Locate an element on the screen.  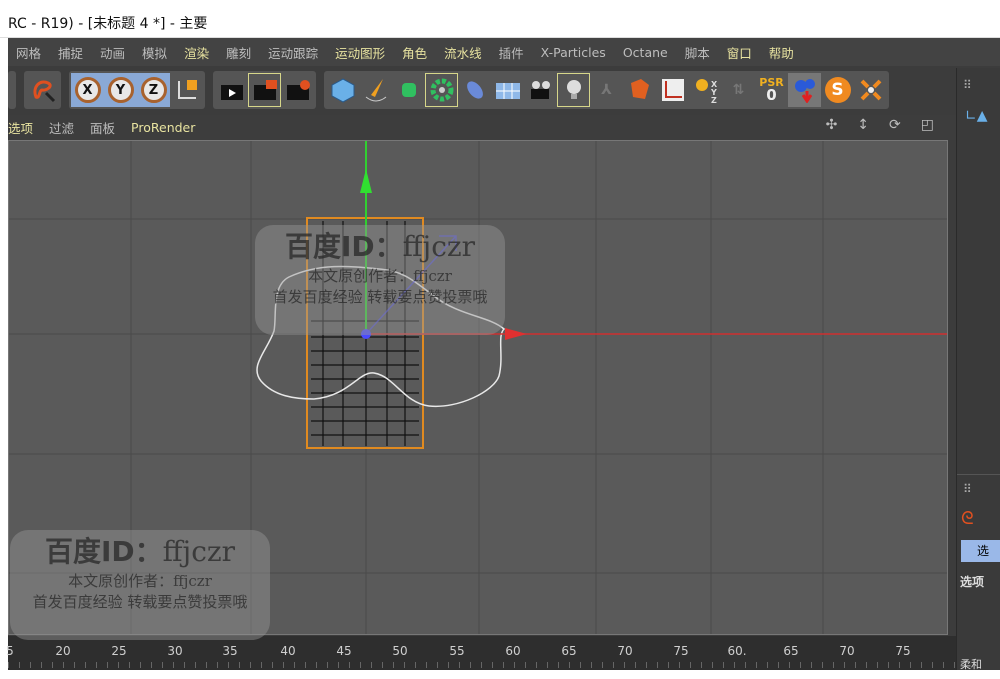
object-tree-icon: ∟▲ is located at coordinates (976, 116).